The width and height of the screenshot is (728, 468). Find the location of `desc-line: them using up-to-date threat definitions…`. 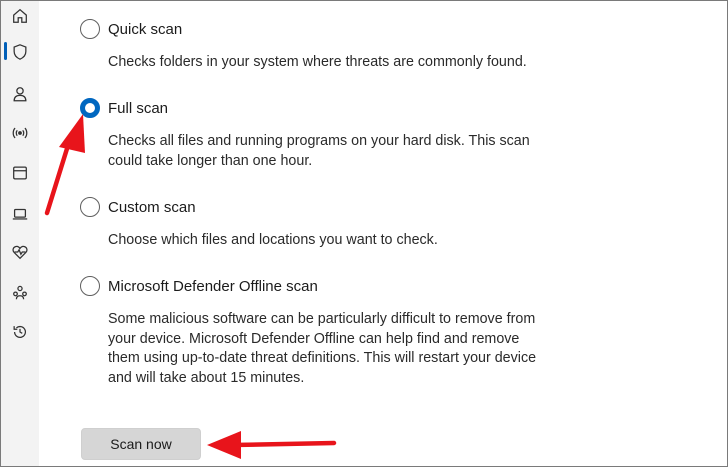

desc-line: them using up-to-date threat definitions… is located at coordinates (322, 358).